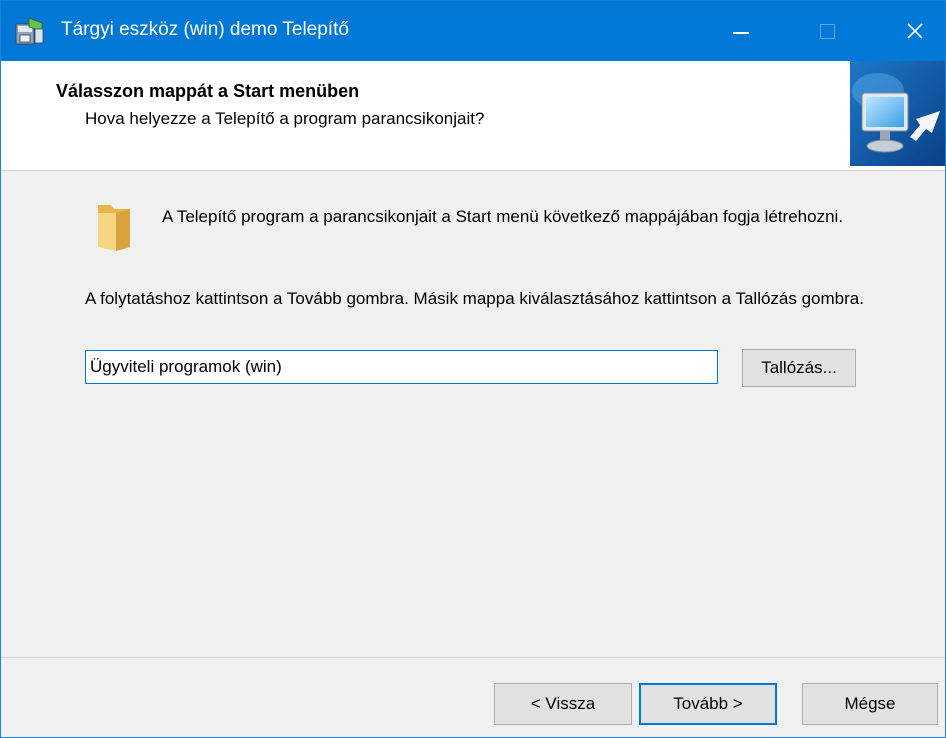 This screenshot has width=946, height=738. What do you see at coordinates (897, 113) in the screenshot?
I see `computer-shortcut-icon` at bounding box center [897, 113].